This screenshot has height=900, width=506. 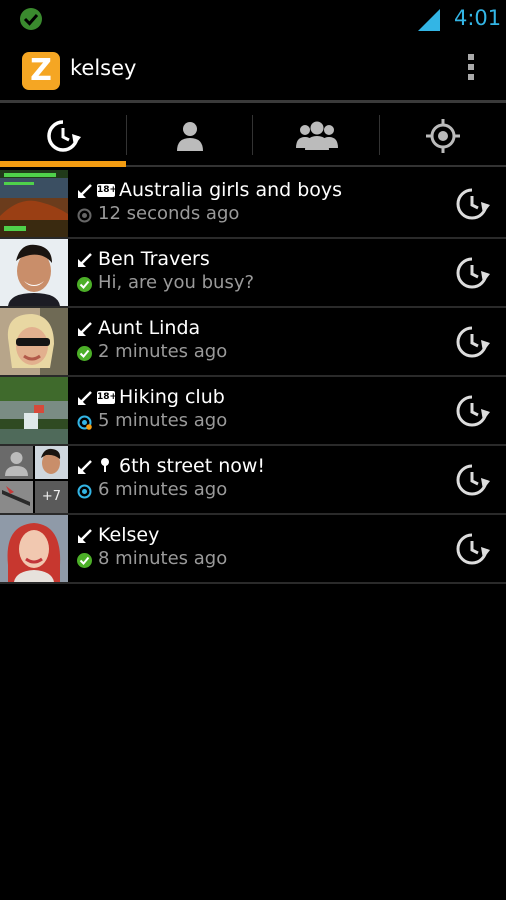 What do you see at coordinates (103, 68) in the screenshot?
I see `app-title: kelsey` at bounding box center [103, 68].